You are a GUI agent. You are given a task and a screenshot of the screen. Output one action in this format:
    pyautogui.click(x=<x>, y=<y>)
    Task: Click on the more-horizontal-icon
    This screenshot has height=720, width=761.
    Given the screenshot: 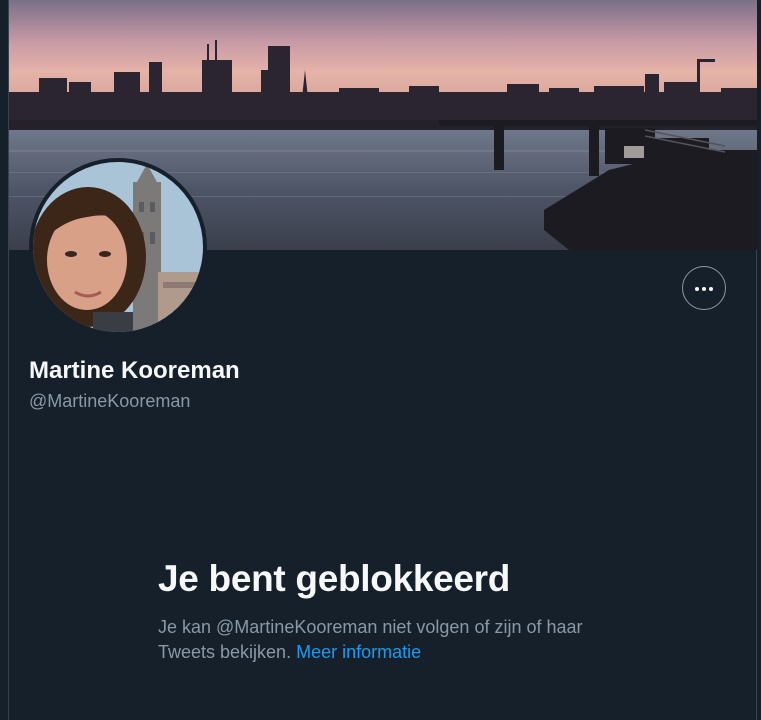 What is the action you would take?
    pyautogui.click(x=704, y=288)
    